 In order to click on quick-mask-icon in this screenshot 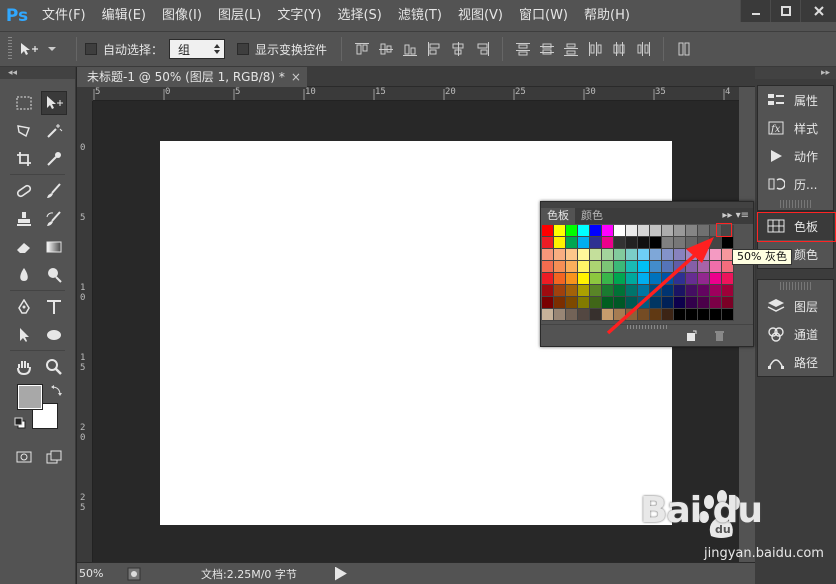, I will do `click(24, 457)`.